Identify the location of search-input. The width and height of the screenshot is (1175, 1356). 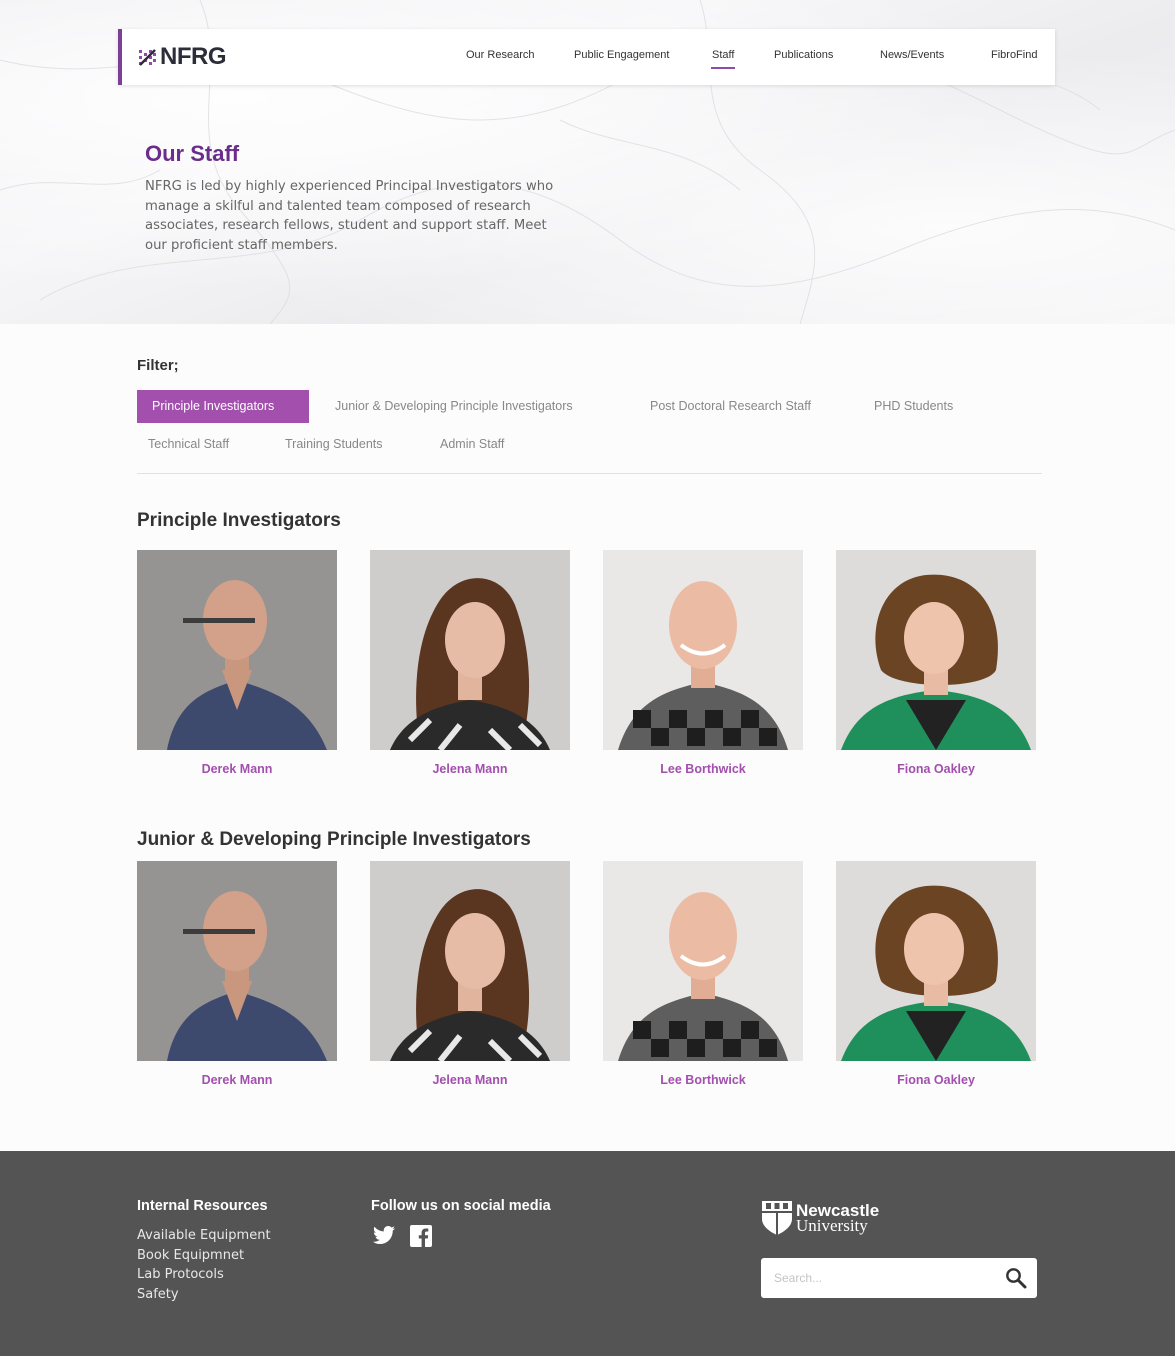
(876, 1278).